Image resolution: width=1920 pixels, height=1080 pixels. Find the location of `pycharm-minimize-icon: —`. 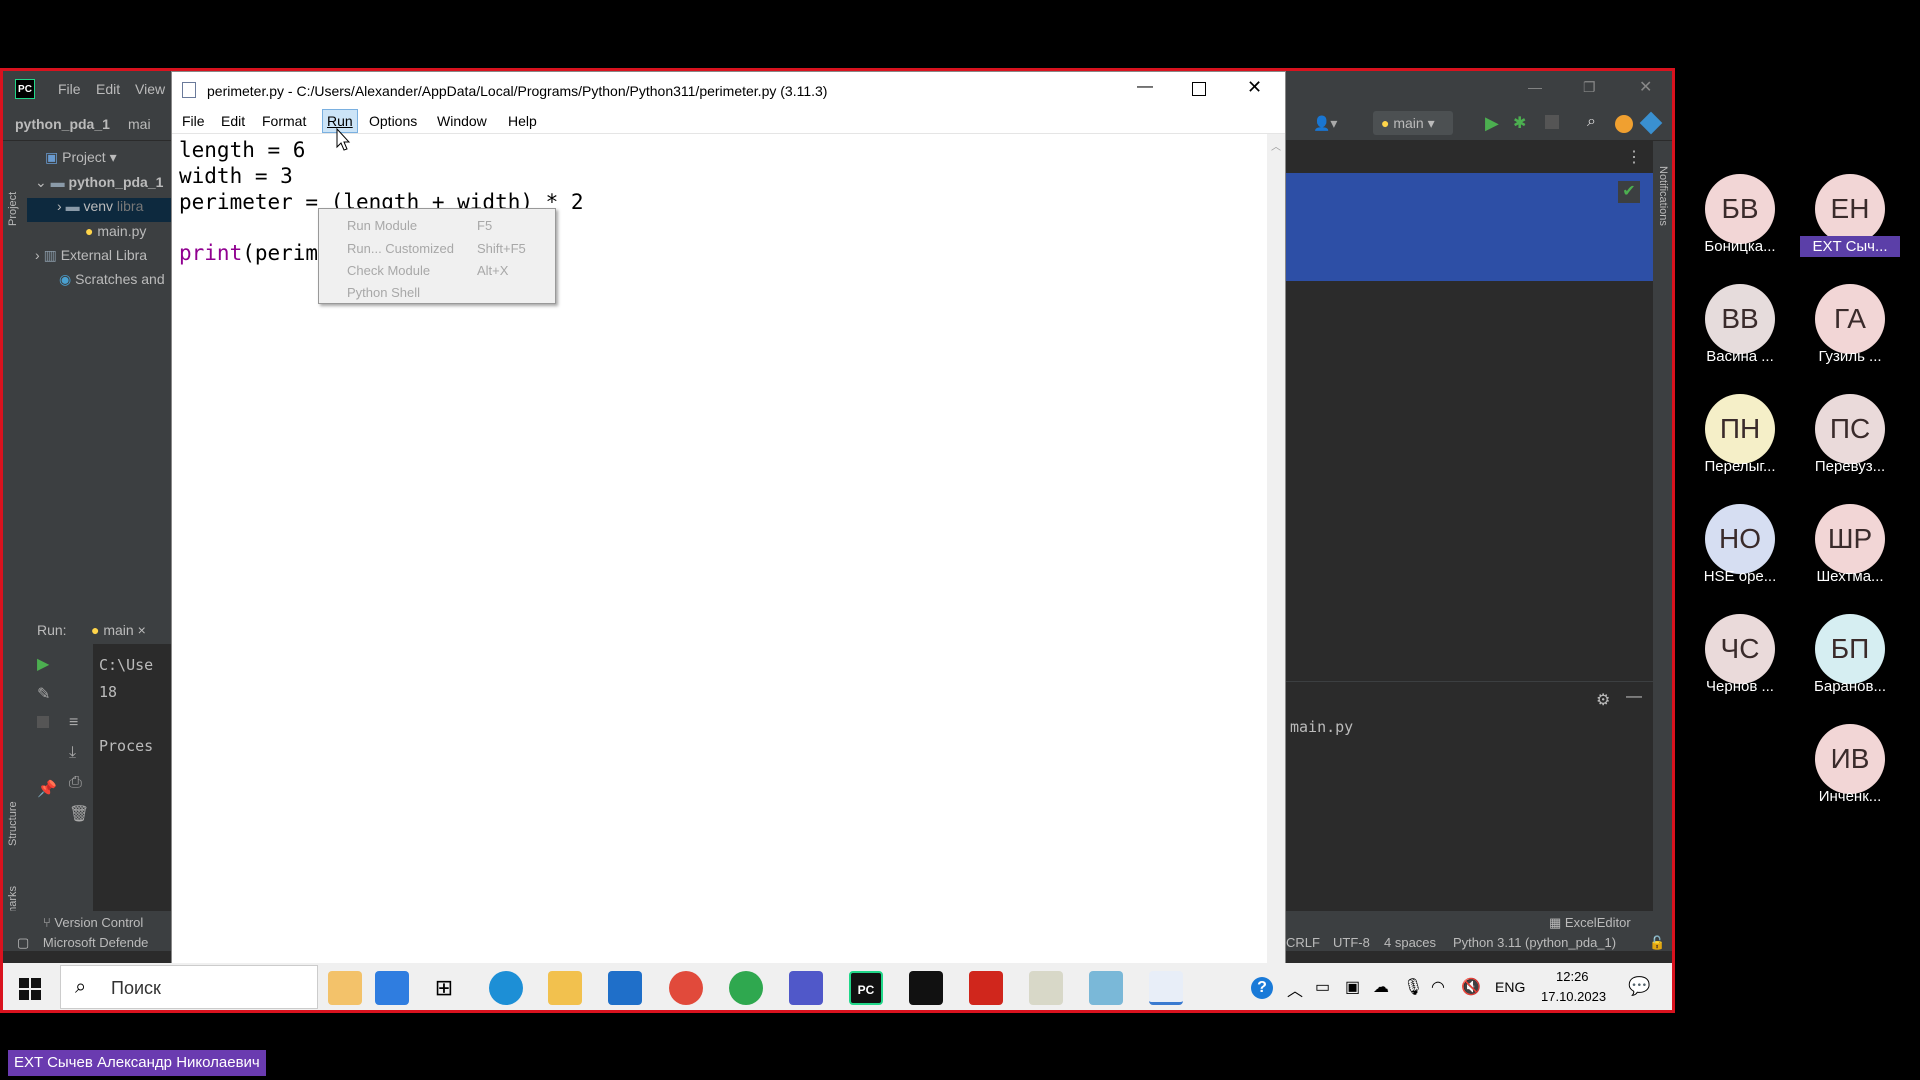

pycharm-minimize-icon: — is located at coordinates (1535, 87).